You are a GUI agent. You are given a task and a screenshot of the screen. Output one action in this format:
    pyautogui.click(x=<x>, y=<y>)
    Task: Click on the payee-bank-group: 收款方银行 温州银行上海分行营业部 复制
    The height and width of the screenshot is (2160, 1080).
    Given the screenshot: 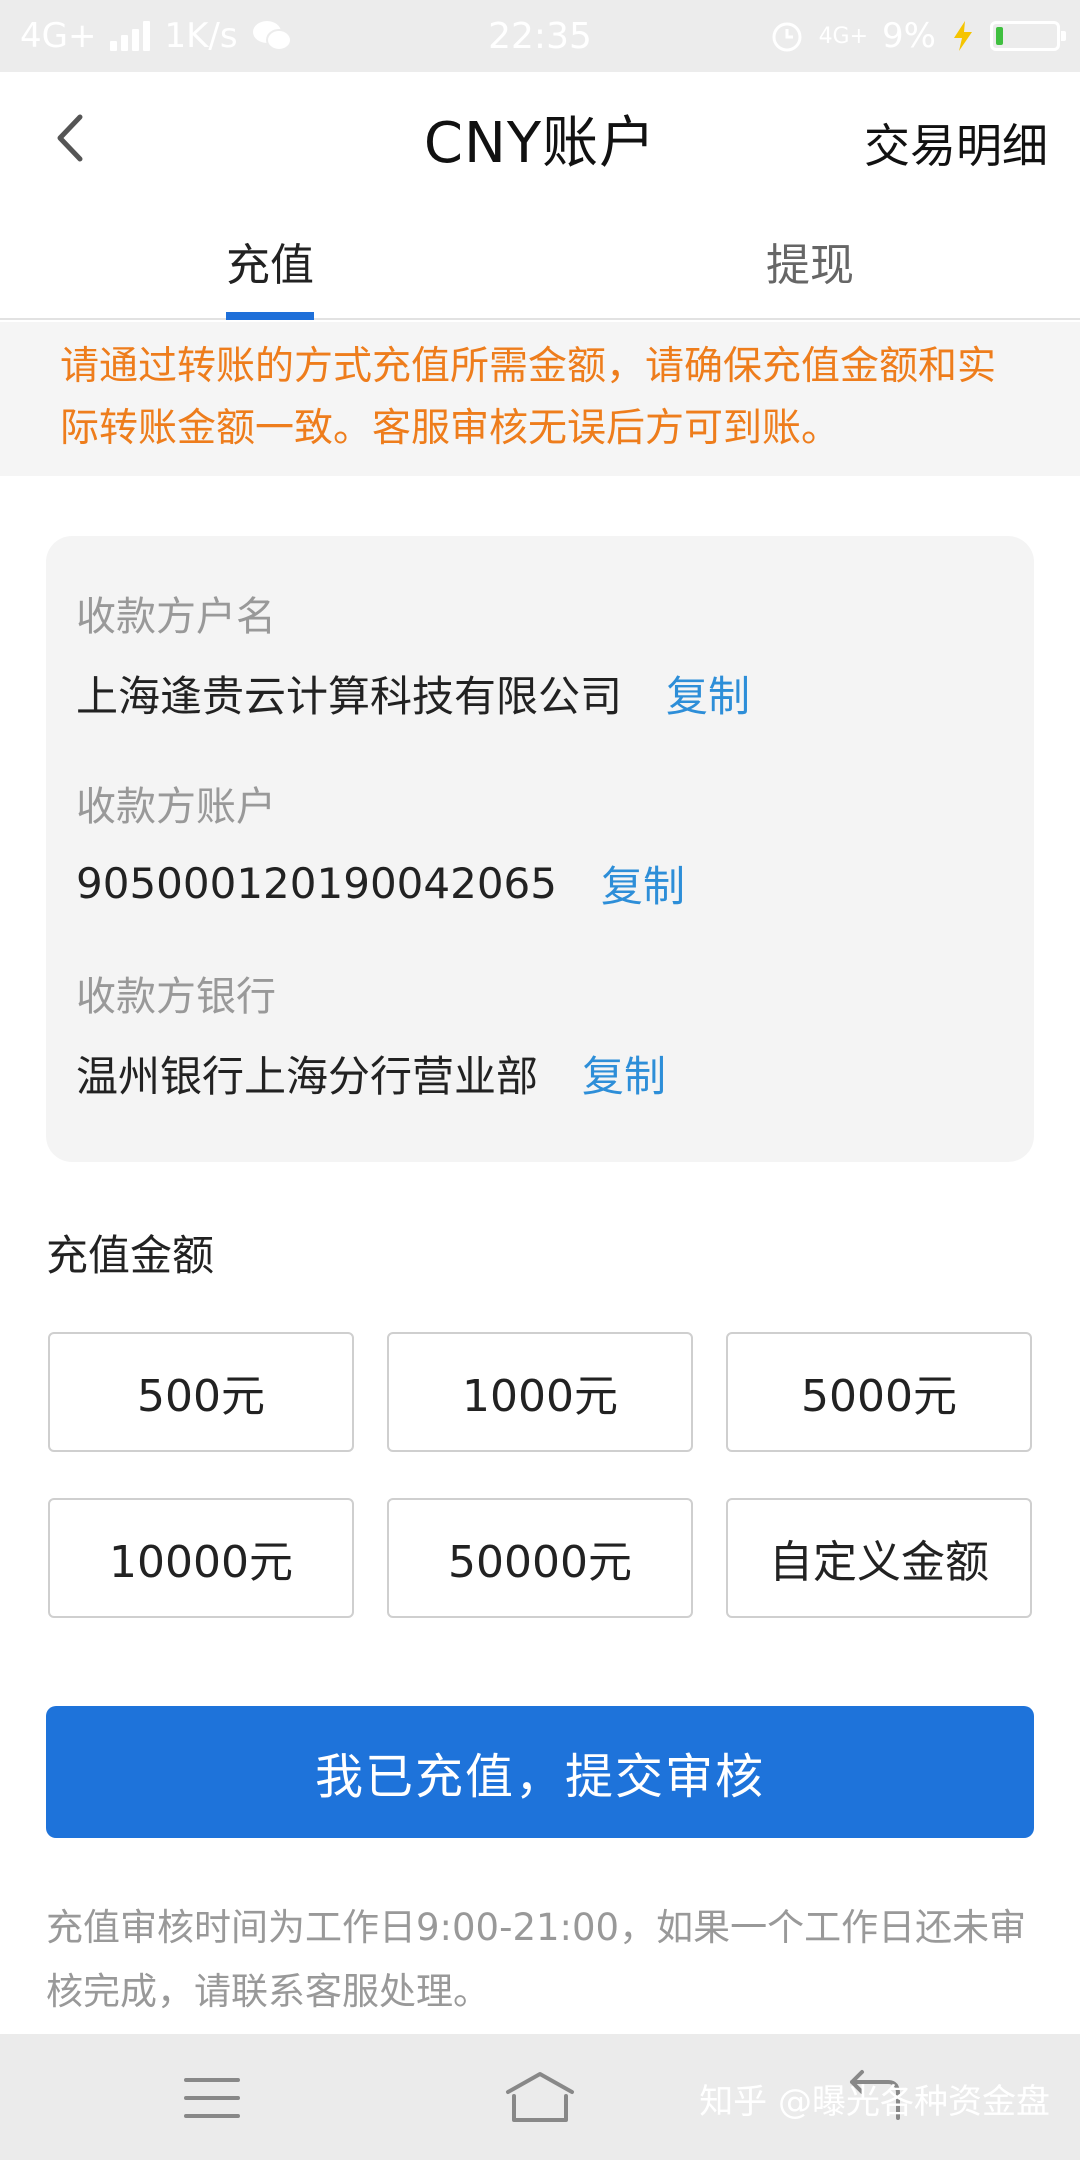 What is the action you would take?
    pyautogui.click(x=540, y=1059)
    